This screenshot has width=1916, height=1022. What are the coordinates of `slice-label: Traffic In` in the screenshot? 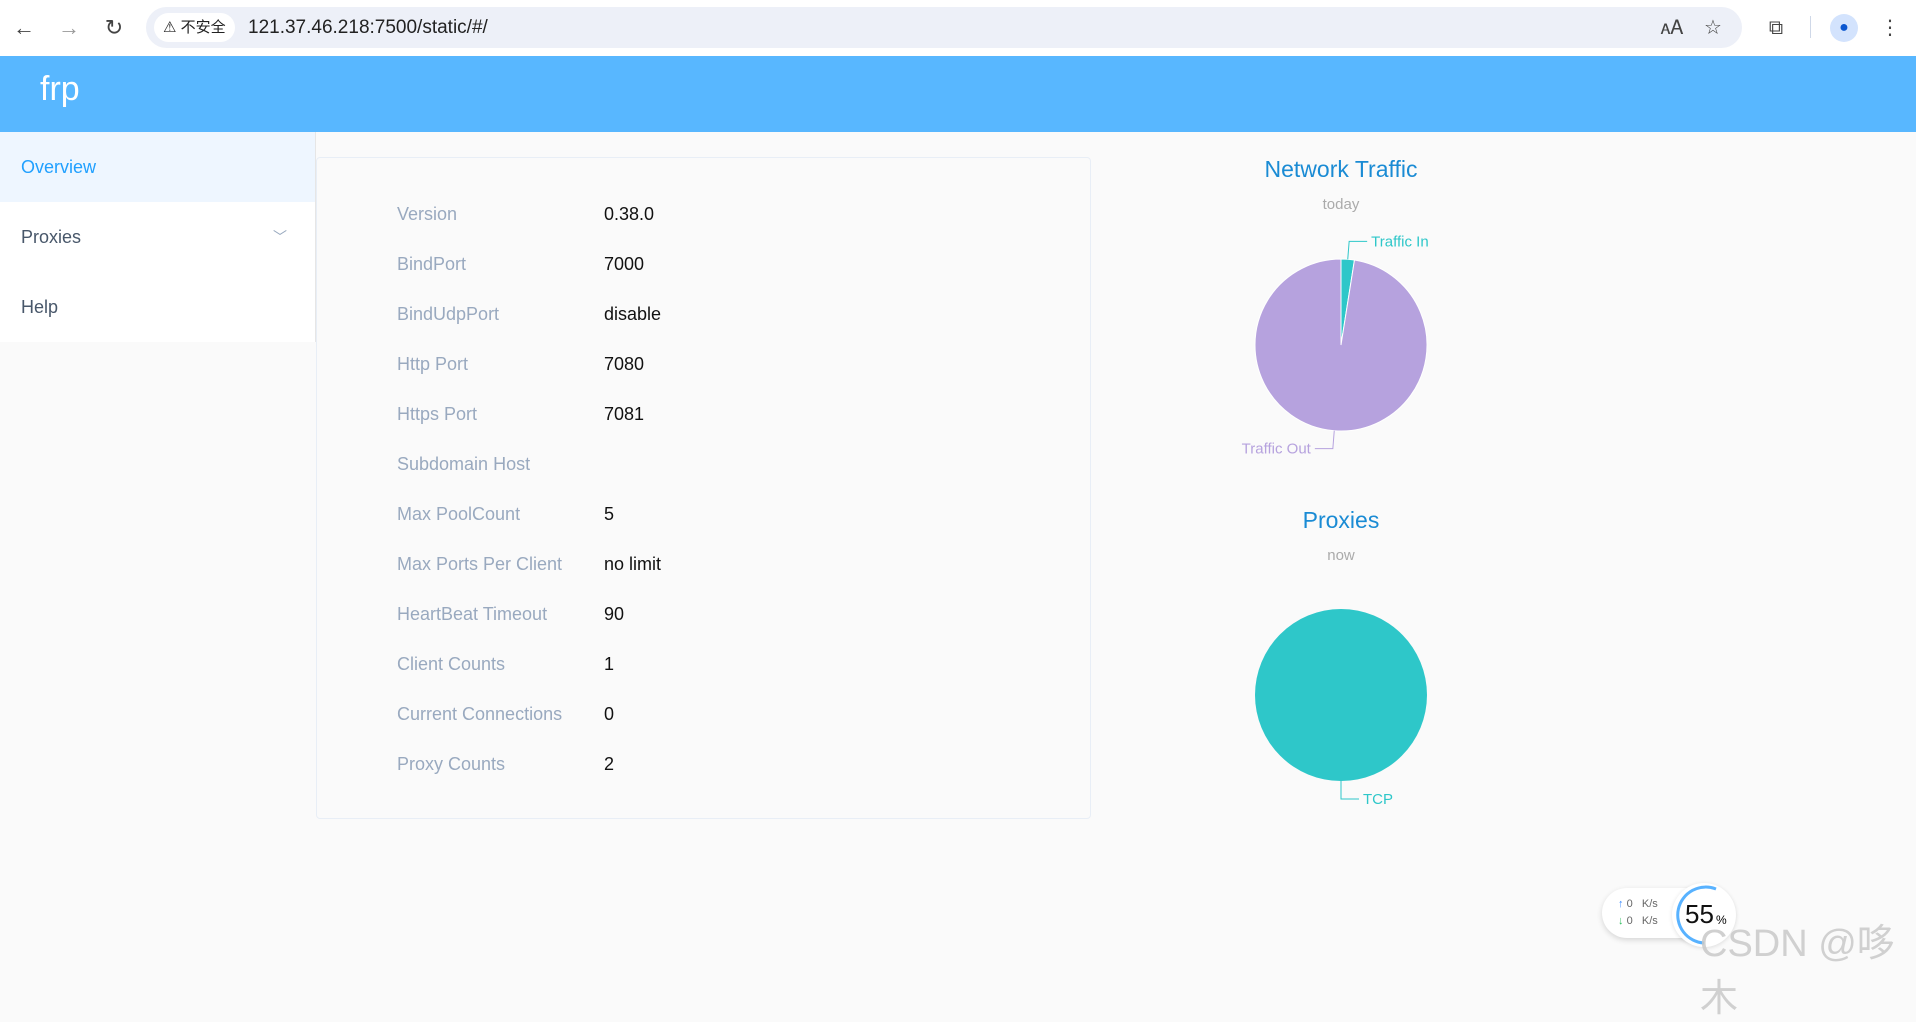 It's located at (1400, 241).